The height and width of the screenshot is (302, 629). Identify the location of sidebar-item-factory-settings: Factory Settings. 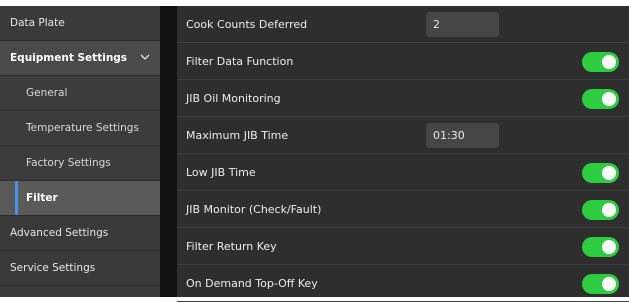
(80, 163).